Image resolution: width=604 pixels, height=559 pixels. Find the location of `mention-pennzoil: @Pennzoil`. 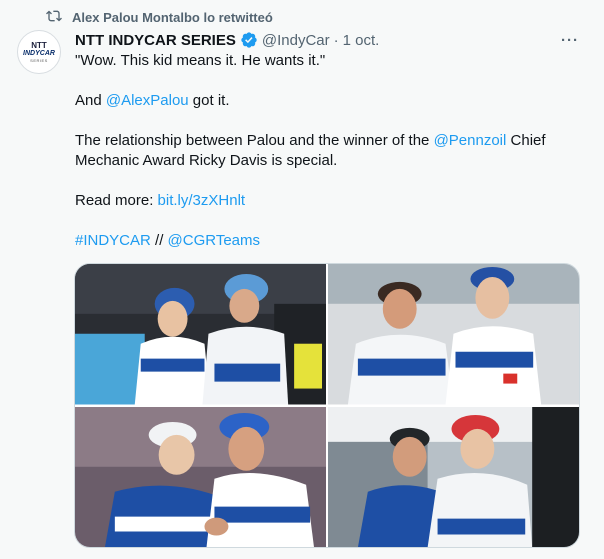

mention-pennzoil: @Pennzoil is located at coordinates (470, 140).